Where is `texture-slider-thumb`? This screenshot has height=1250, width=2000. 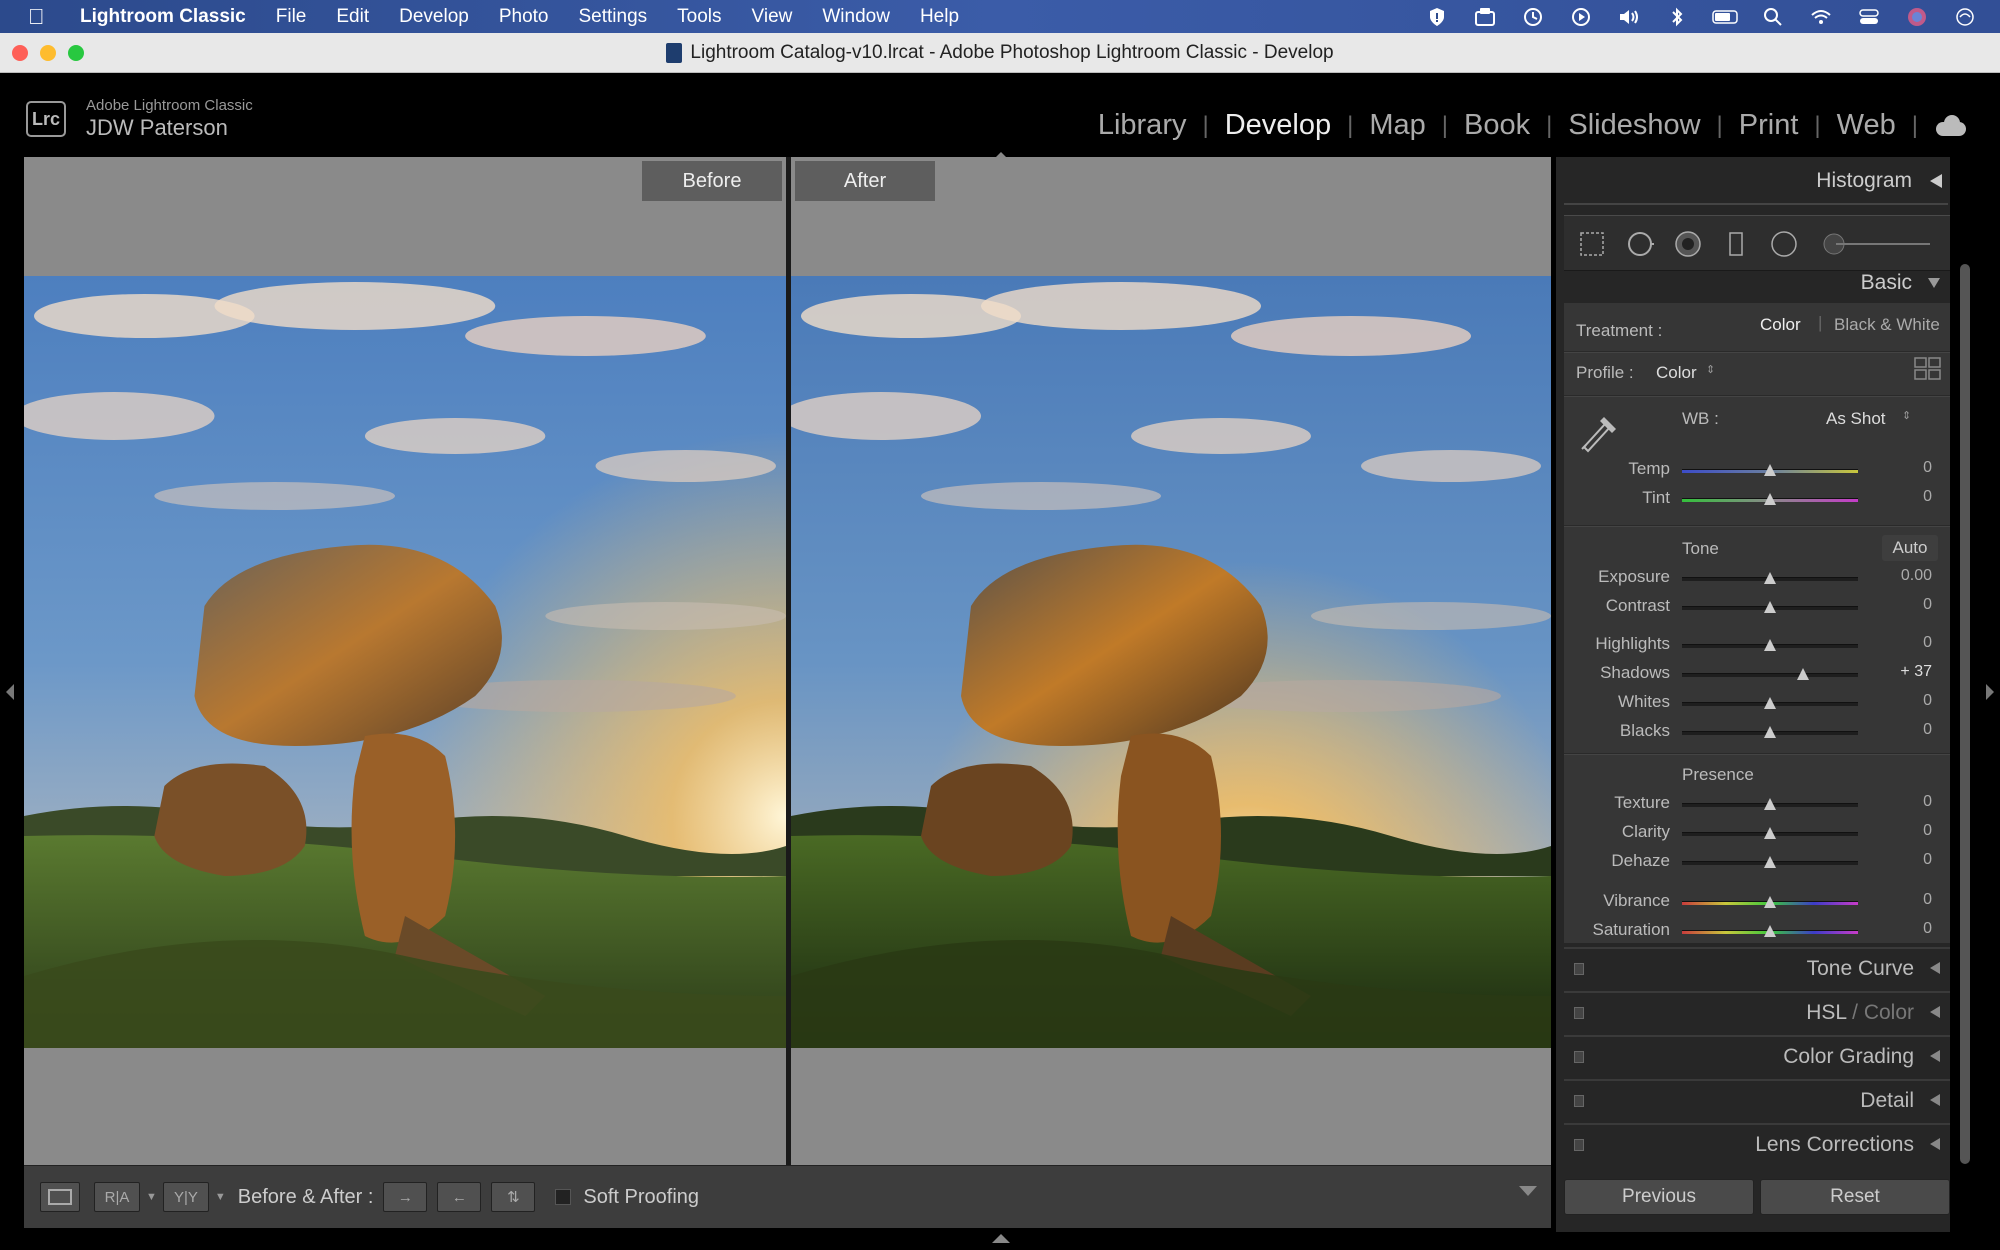
texture-slider-thumb is located at coordinates (1770, 804).